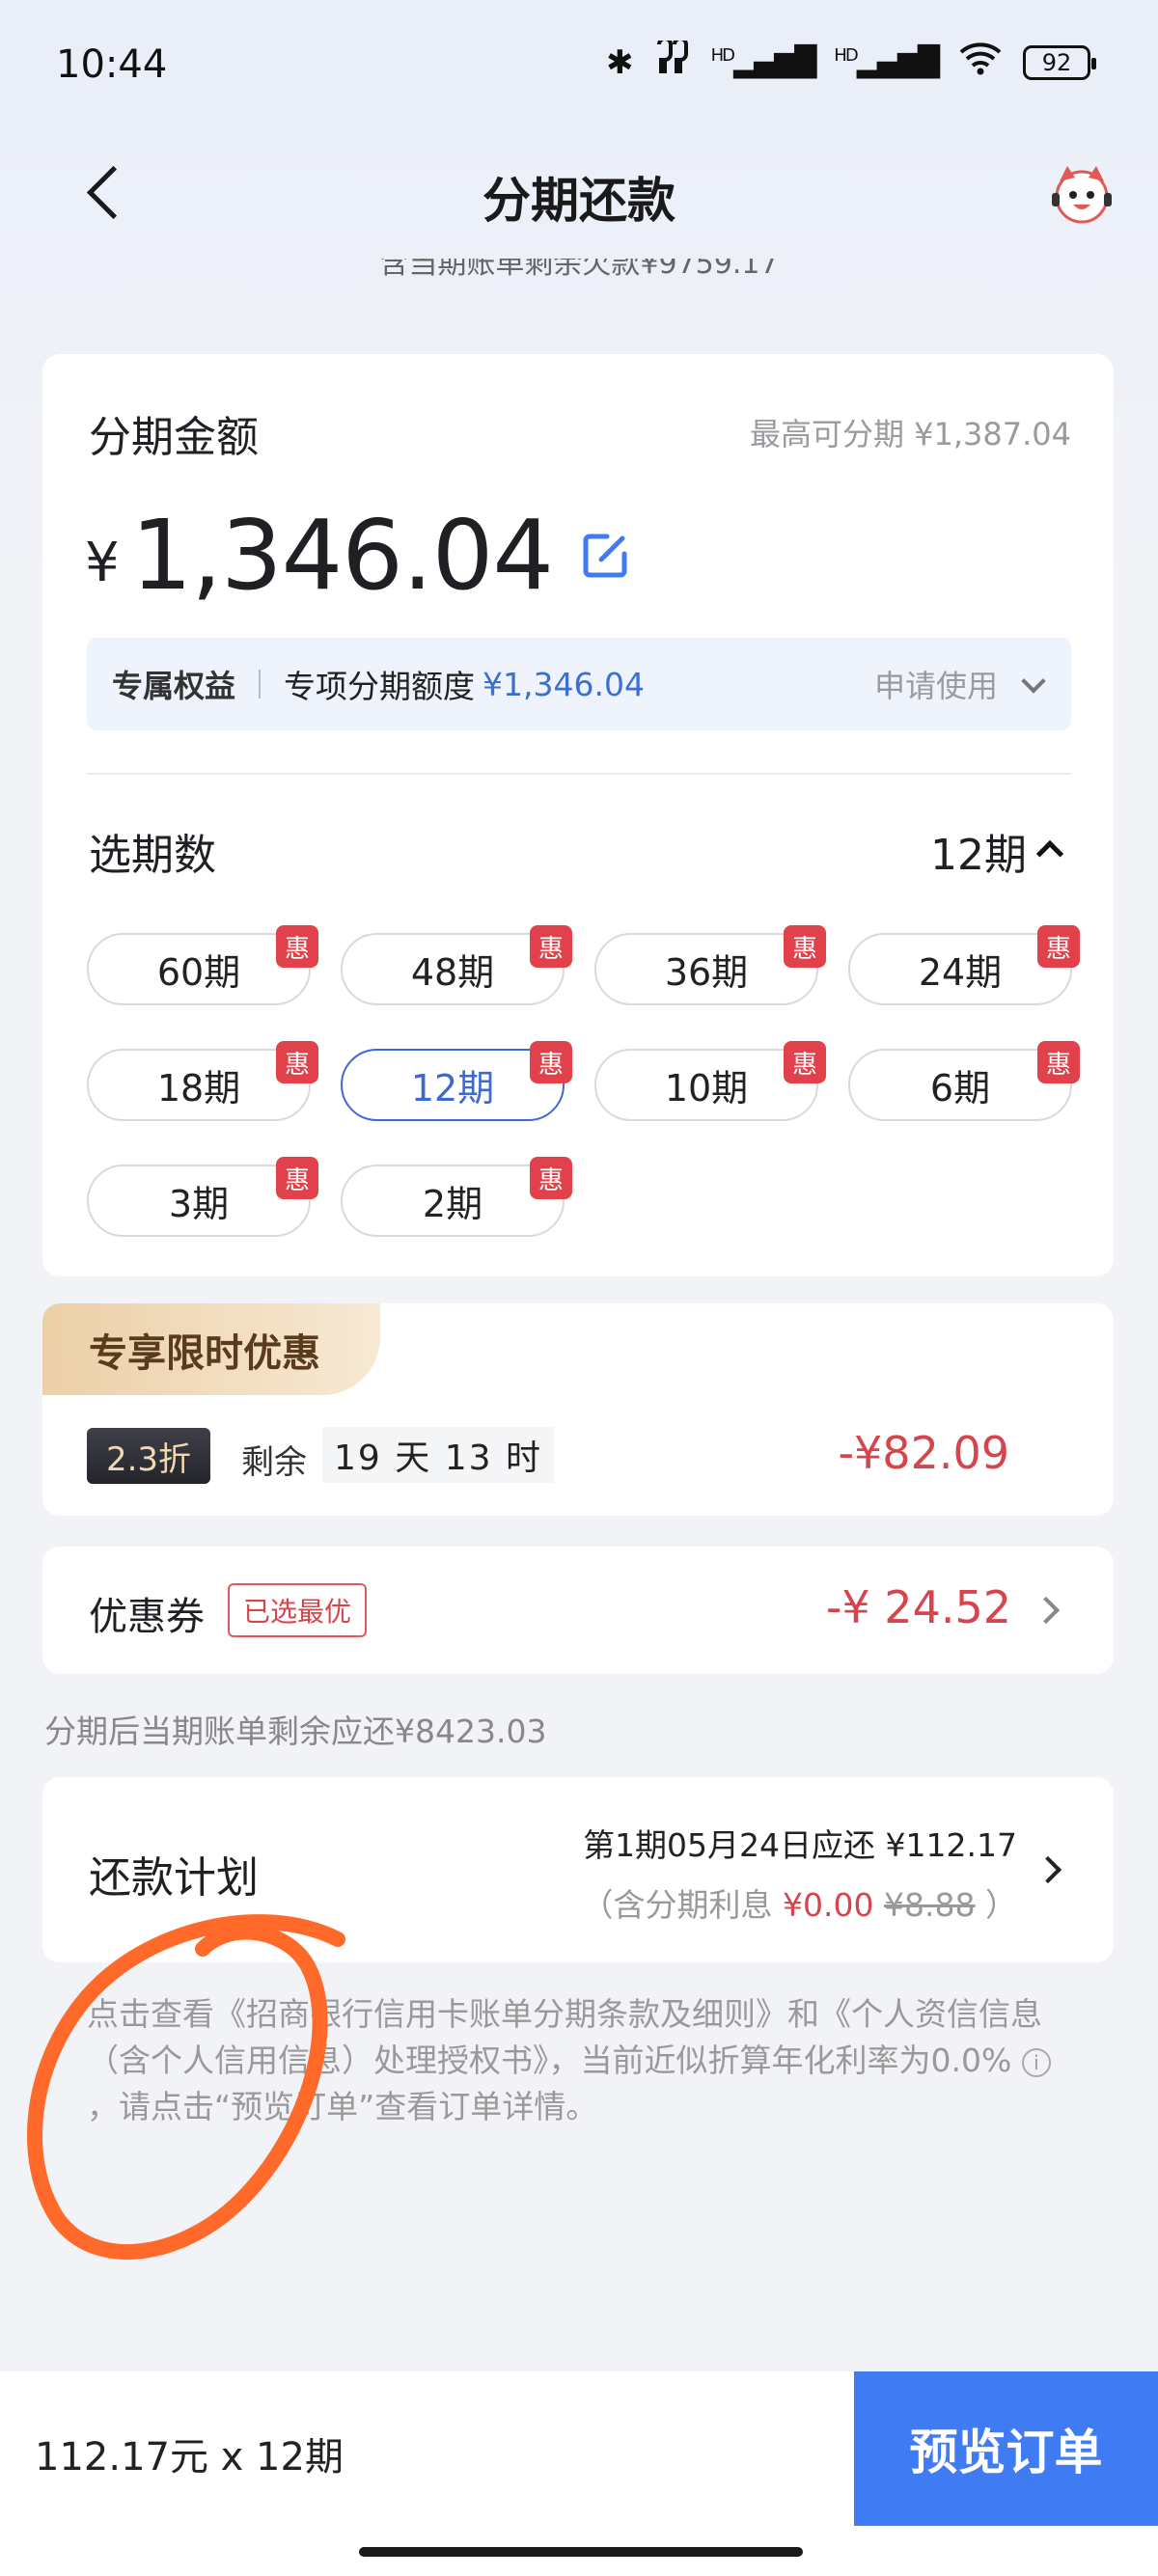 The height and width of the screenshot is (2576, 1158). I want to click on amount-row: ¥ 1,346.04, so click(358, 555).